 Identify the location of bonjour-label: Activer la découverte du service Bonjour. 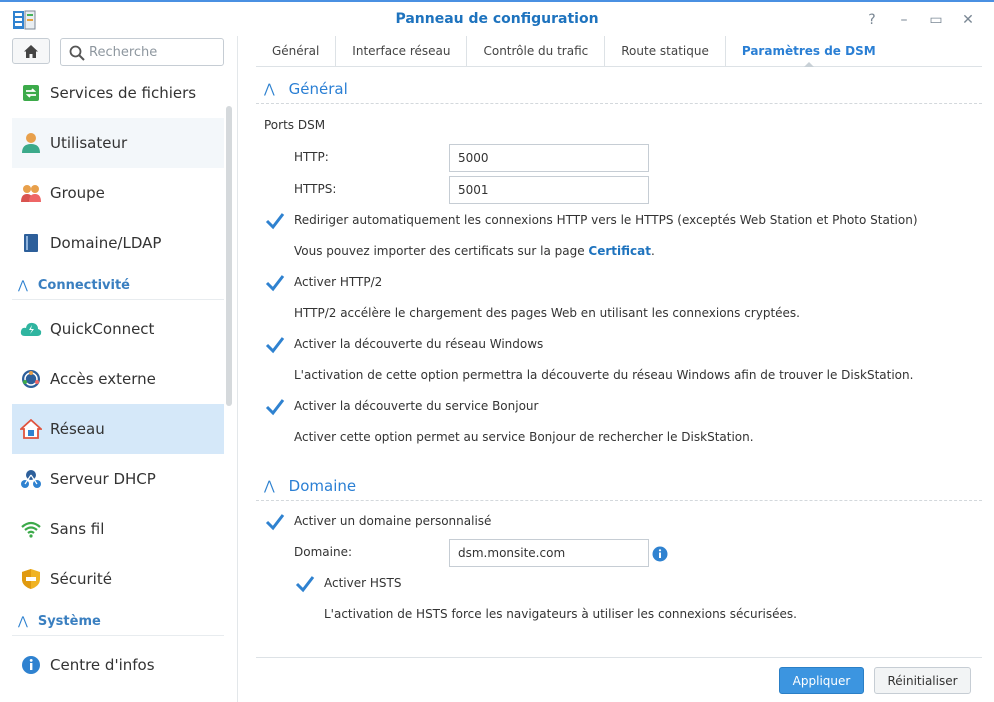
(416, 406).